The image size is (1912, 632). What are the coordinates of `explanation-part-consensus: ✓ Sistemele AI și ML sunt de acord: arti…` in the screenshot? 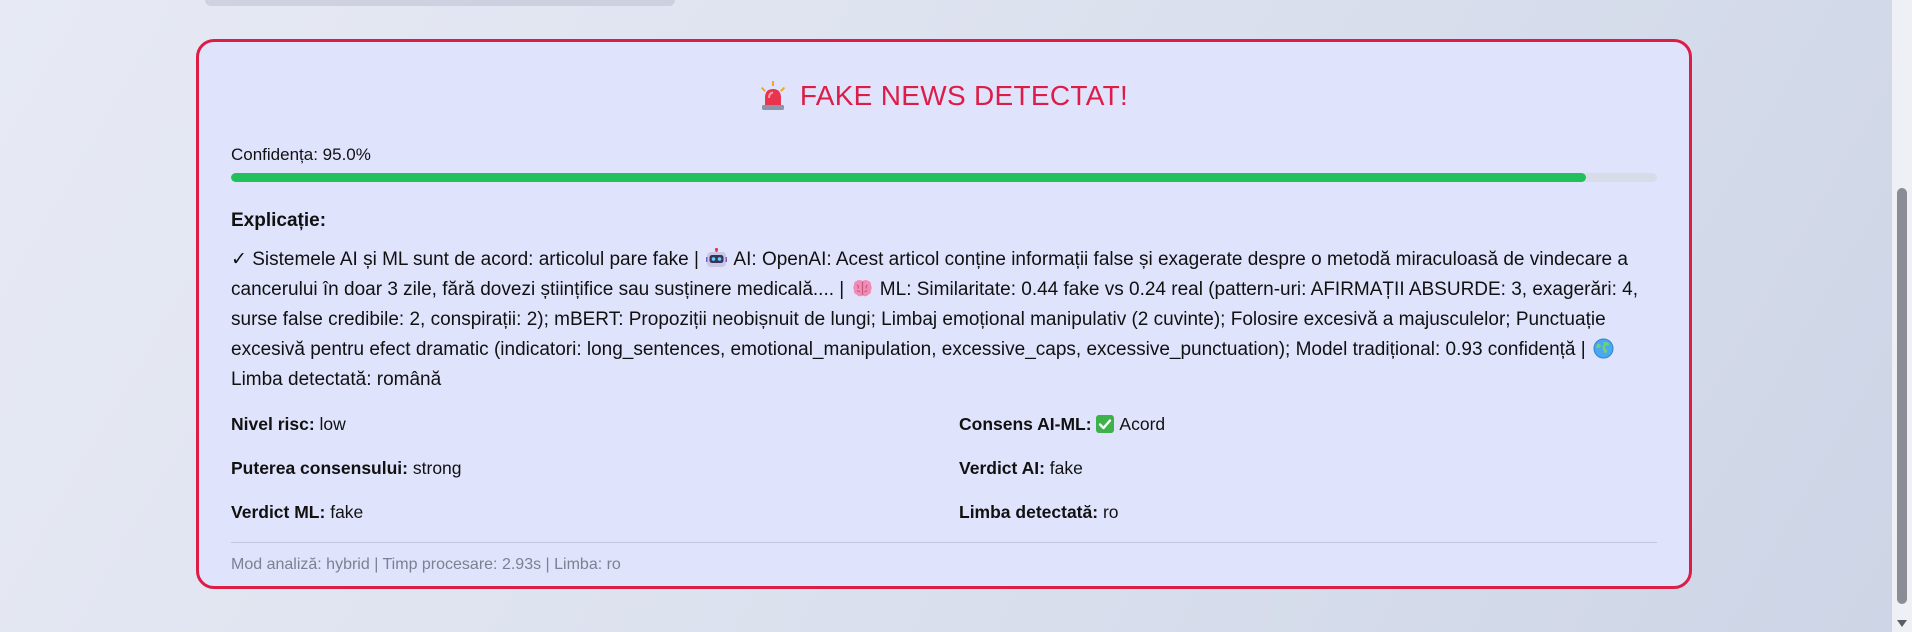 It's located at (468, 259).